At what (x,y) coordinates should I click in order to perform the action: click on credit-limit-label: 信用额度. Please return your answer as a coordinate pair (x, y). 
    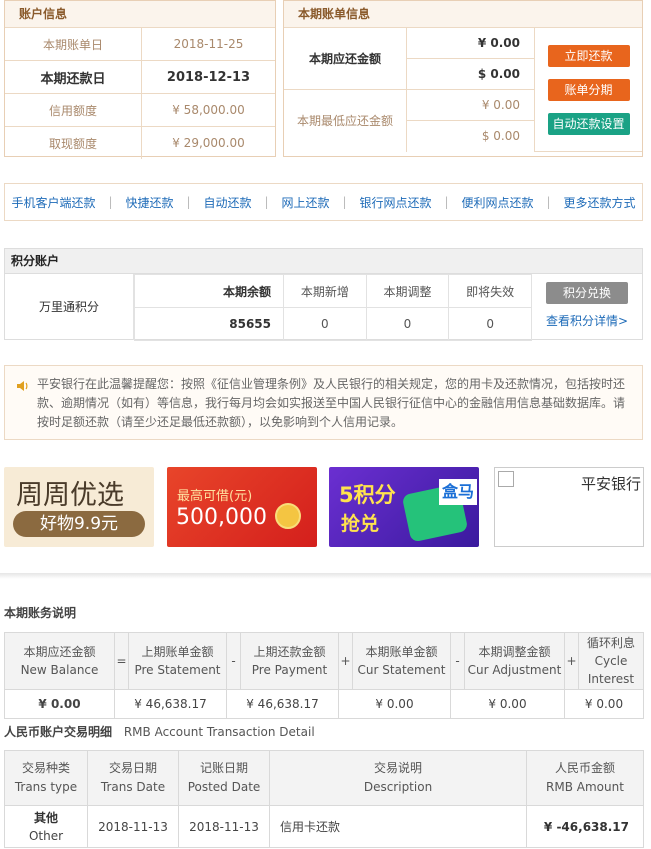
    Looking at the image, I should click on (73, 110).